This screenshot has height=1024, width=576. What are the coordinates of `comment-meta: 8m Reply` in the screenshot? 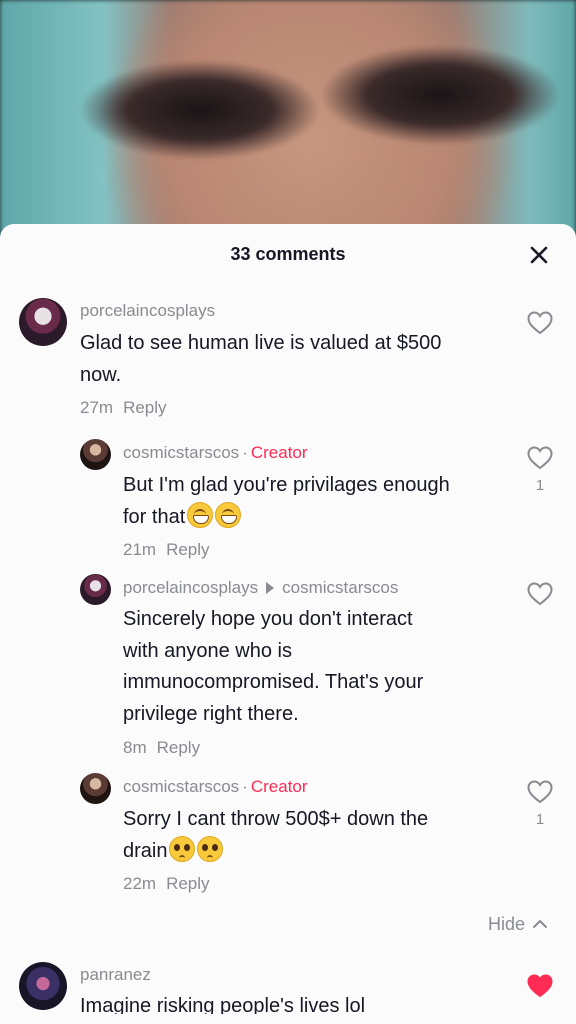 It's located at (161, 748).